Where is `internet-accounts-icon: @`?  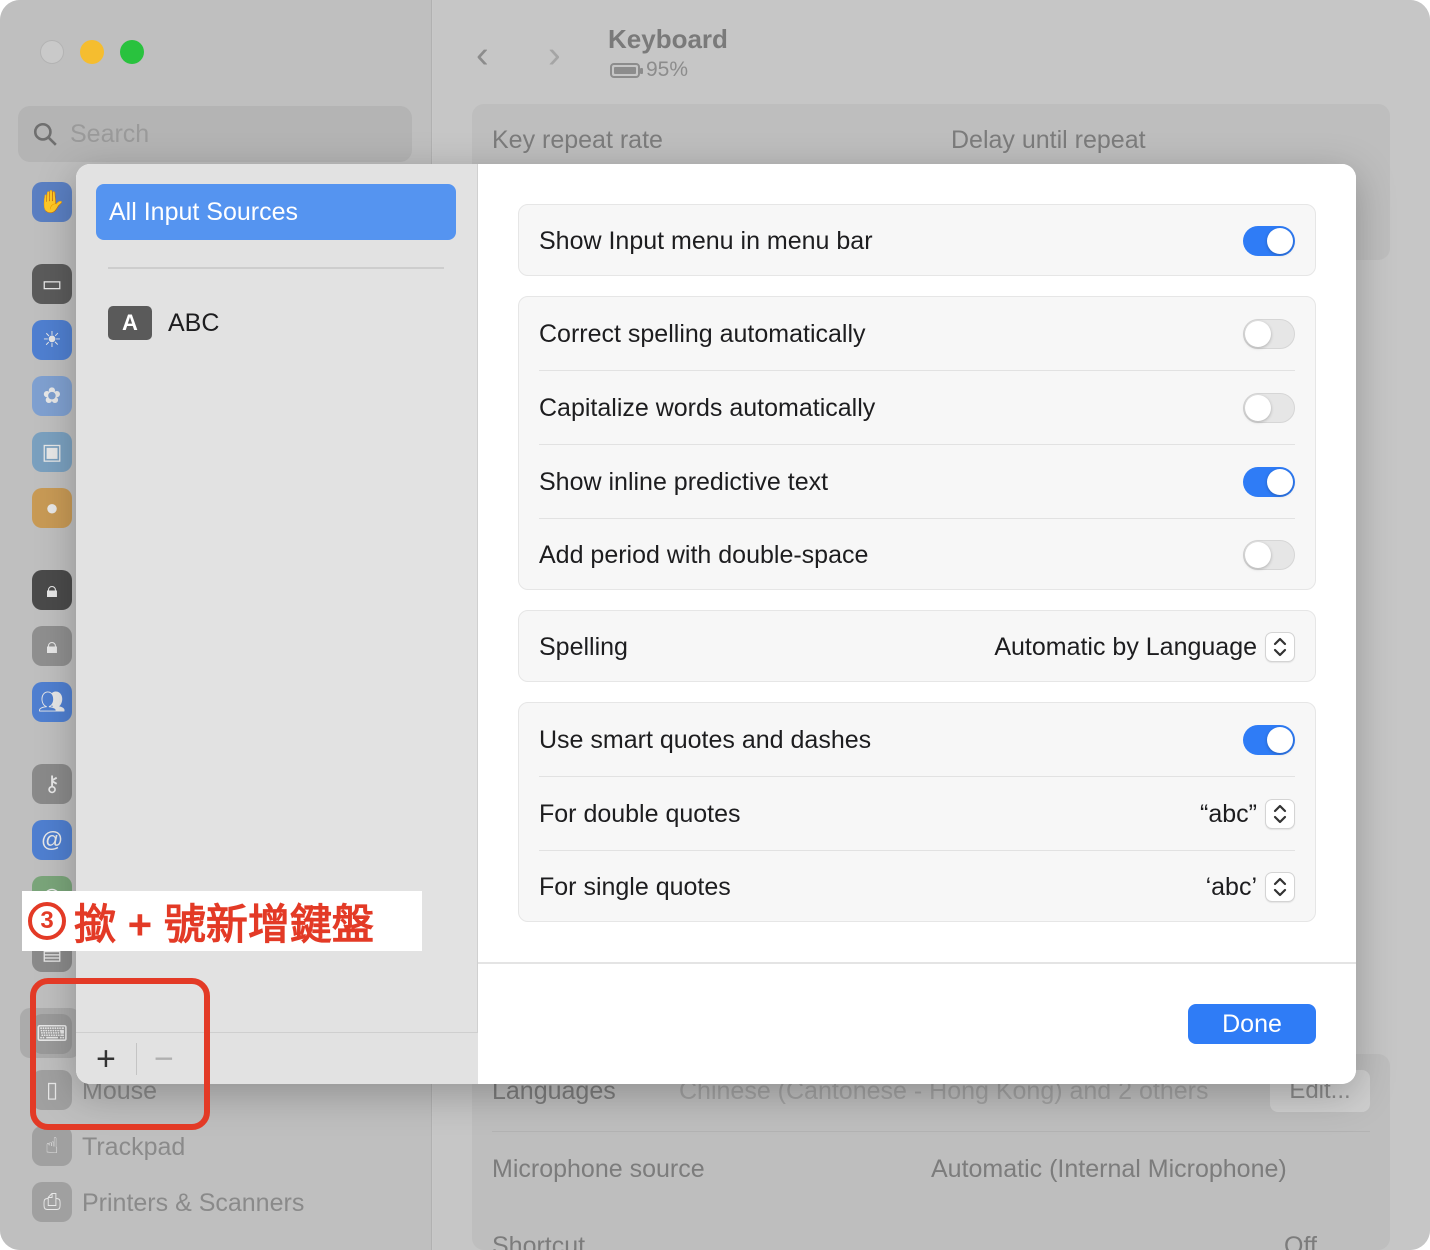
internet-accounts-icon: @ is located at coordinates (52, 840).